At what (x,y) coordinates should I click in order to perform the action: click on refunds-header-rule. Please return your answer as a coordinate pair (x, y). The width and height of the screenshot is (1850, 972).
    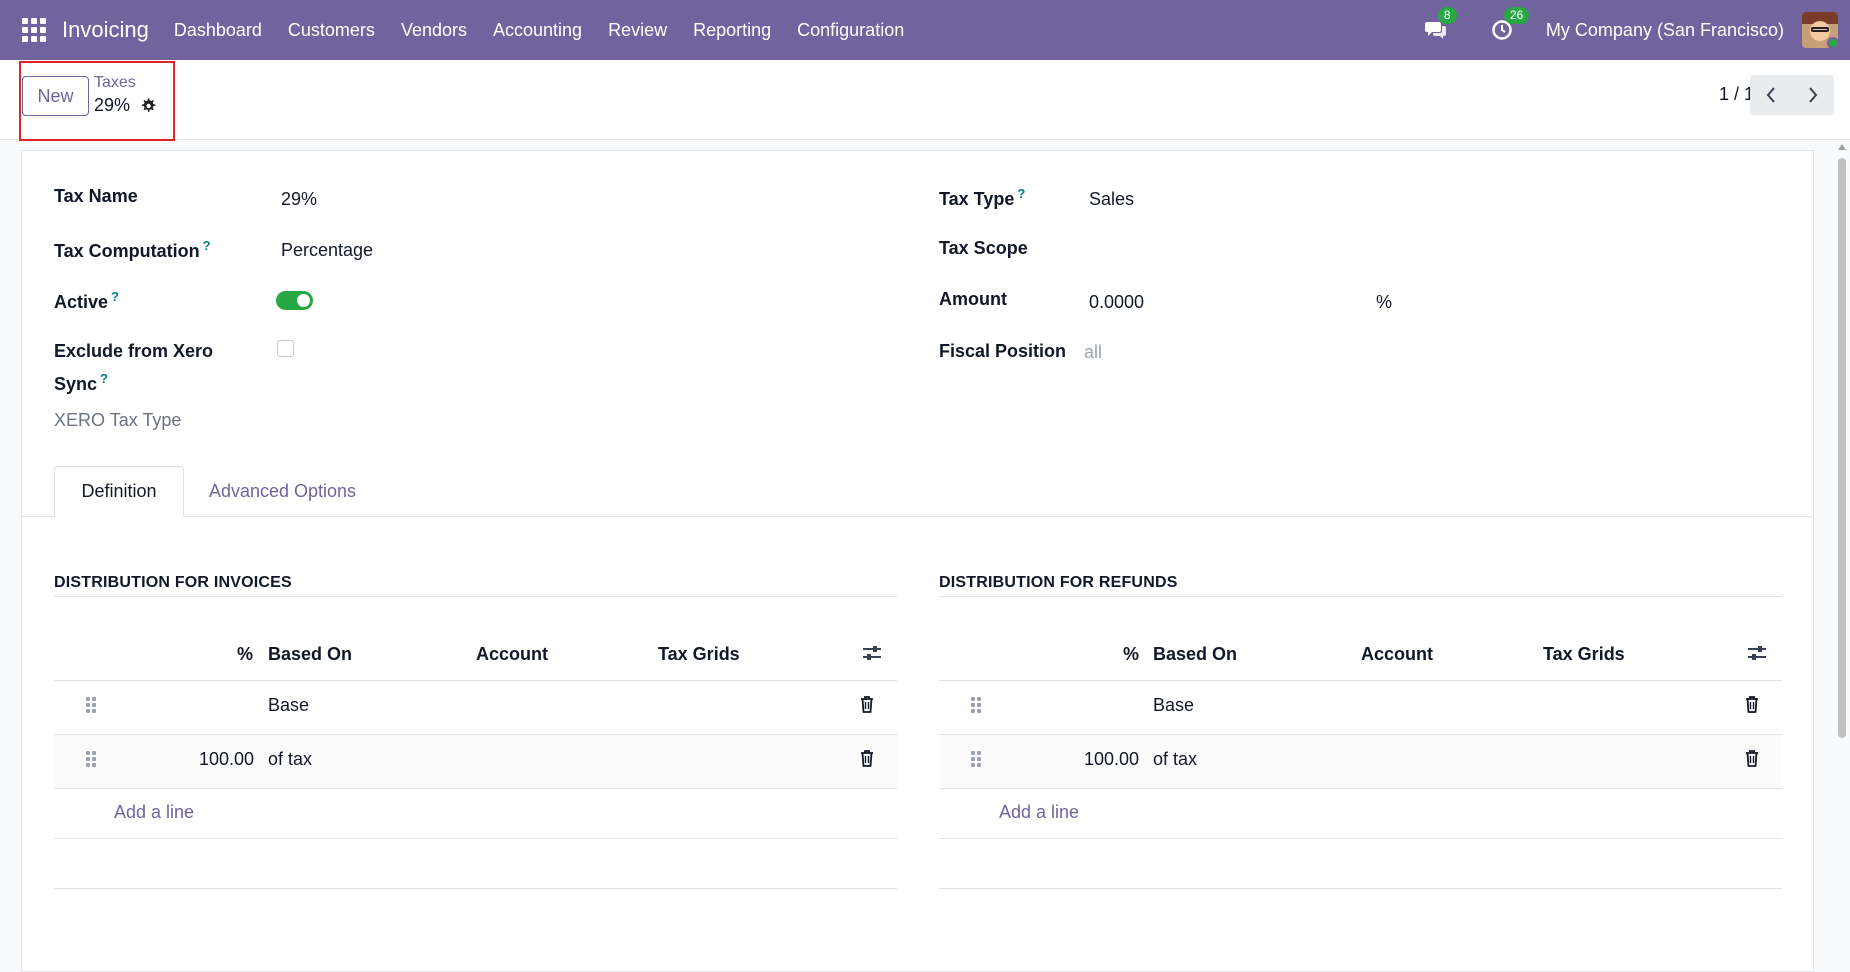
    Looking at the image, I should click on (1360, 680).